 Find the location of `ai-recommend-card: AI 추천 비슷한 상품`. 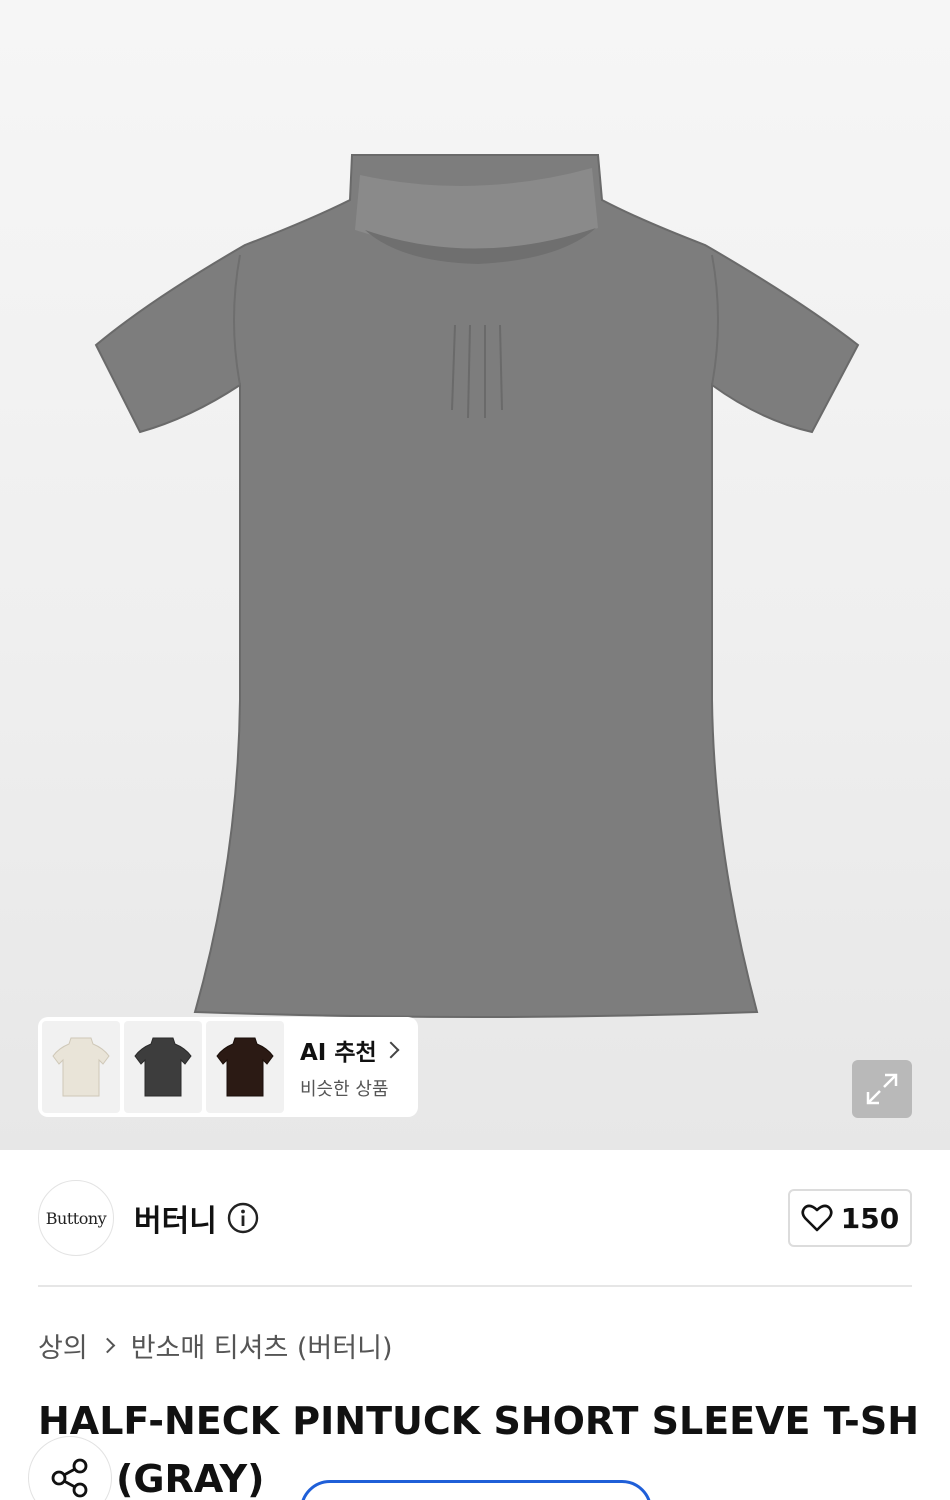

ai-recommend-card: AI 추천 비슷한 상품 is located at coordinates (228, 1067).